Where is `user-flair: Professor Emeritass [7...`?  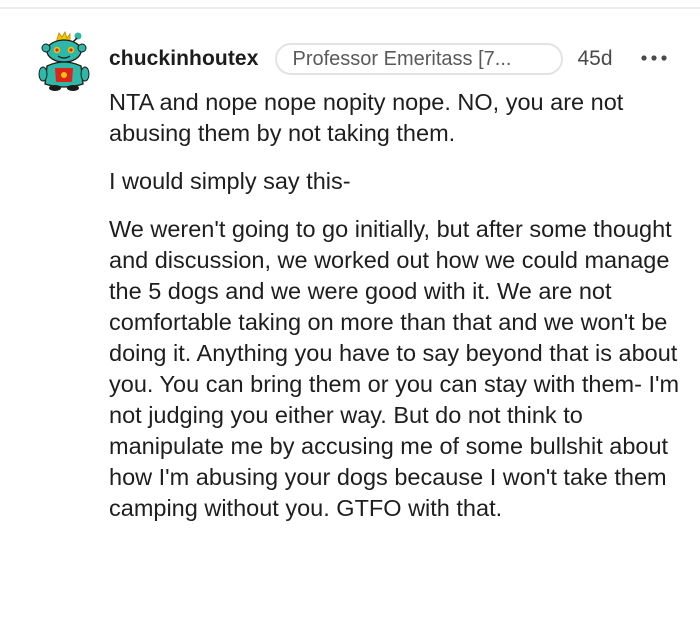 user-flair: Professor Emeritass [7... is located at coordinates (418, 59).